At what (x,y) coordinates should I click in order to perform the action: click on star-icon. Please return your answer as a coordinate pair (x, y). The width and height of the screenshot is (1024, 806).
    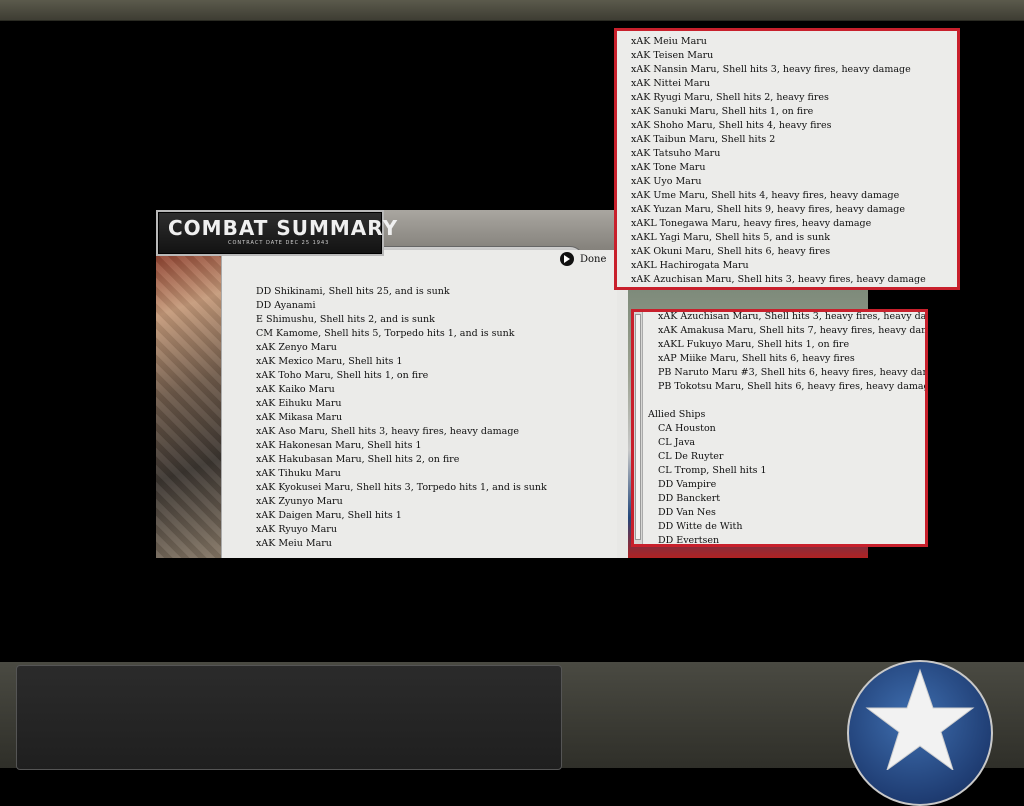
    Looking at the image, I should click on (920, 719).